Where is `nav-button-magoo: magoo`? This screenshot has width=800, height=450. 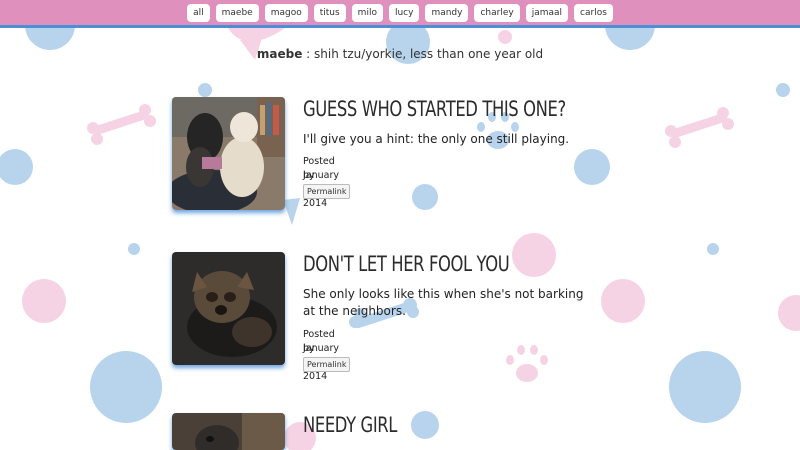 nav-button-magoo: magoo is located at coordinates (286, 12).